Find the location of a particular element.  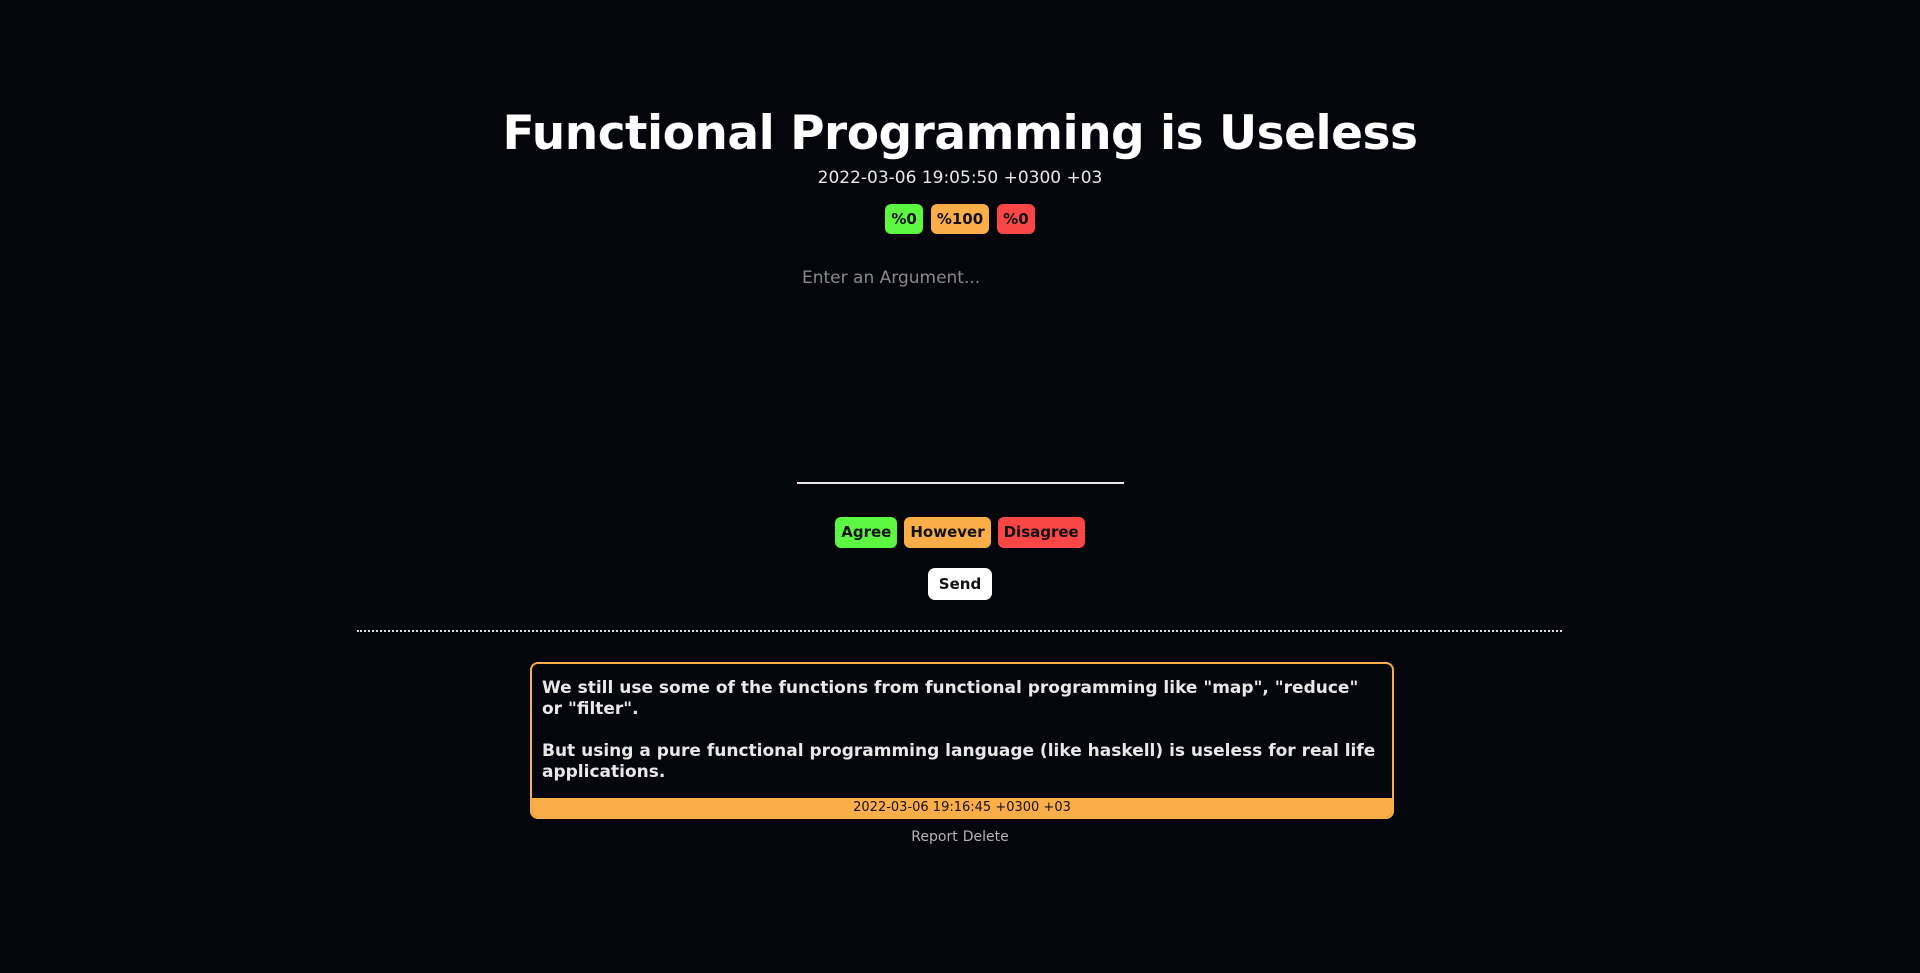

page-title: Functional Programming is Useless is located at coordinates (960, 133).